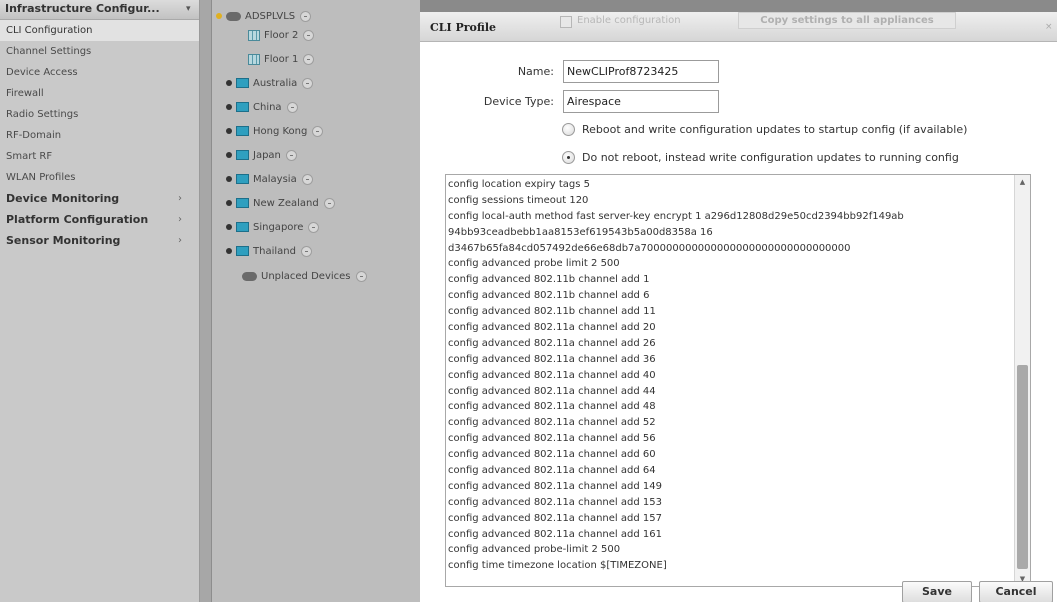 The width and height of the screenshot is (1057, 602). I want to click on config-line: config advanced probe-limit 2 500, so click(534, 550).